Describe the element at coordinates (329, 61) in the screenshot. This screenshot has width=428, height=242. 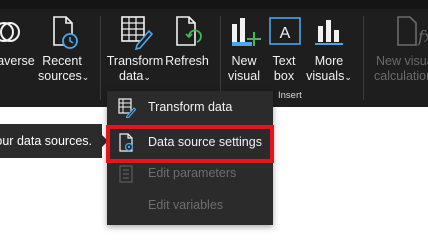
I see `more-visuals-label-1: More` at that location.